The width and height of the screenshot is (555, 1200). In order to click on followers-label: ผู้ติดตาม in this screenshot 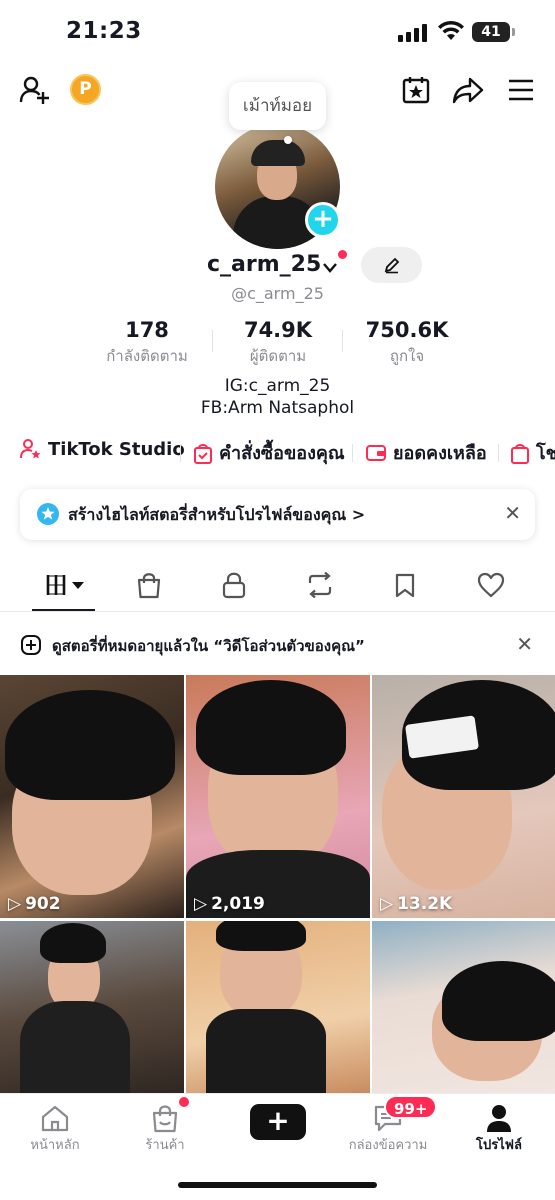, I will do `click(278, 356)`.